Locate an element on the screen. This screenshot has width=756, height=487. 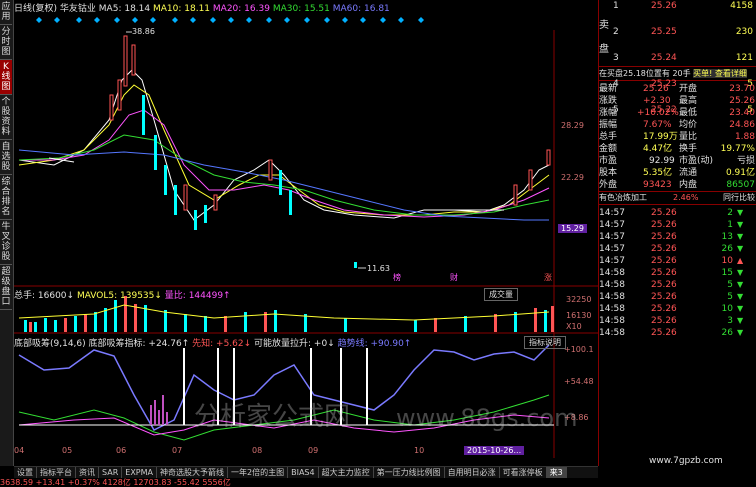
peer-compare-link: 同行比较 is located at coordinates (739, 198).